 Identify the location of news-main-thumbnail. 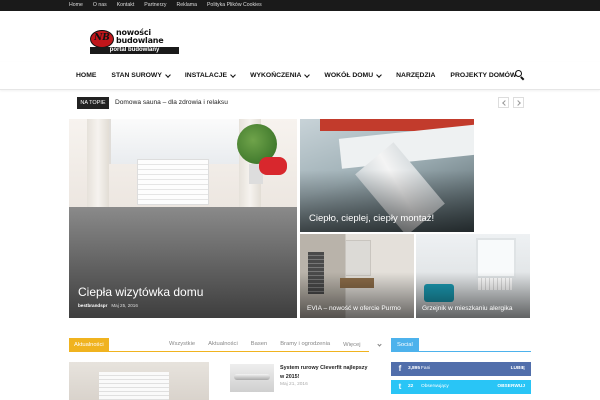
(139, 381).